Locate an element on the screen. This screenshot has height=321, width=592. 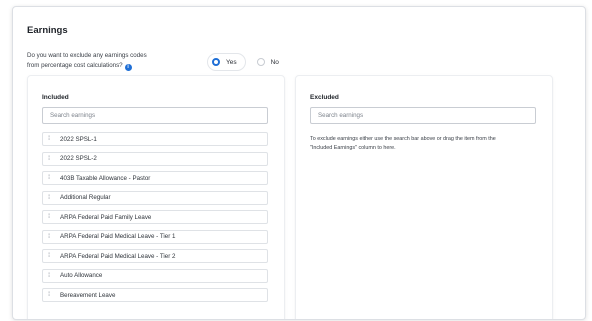
item-label: Auto Allowance is located at coordinates (81, 275).